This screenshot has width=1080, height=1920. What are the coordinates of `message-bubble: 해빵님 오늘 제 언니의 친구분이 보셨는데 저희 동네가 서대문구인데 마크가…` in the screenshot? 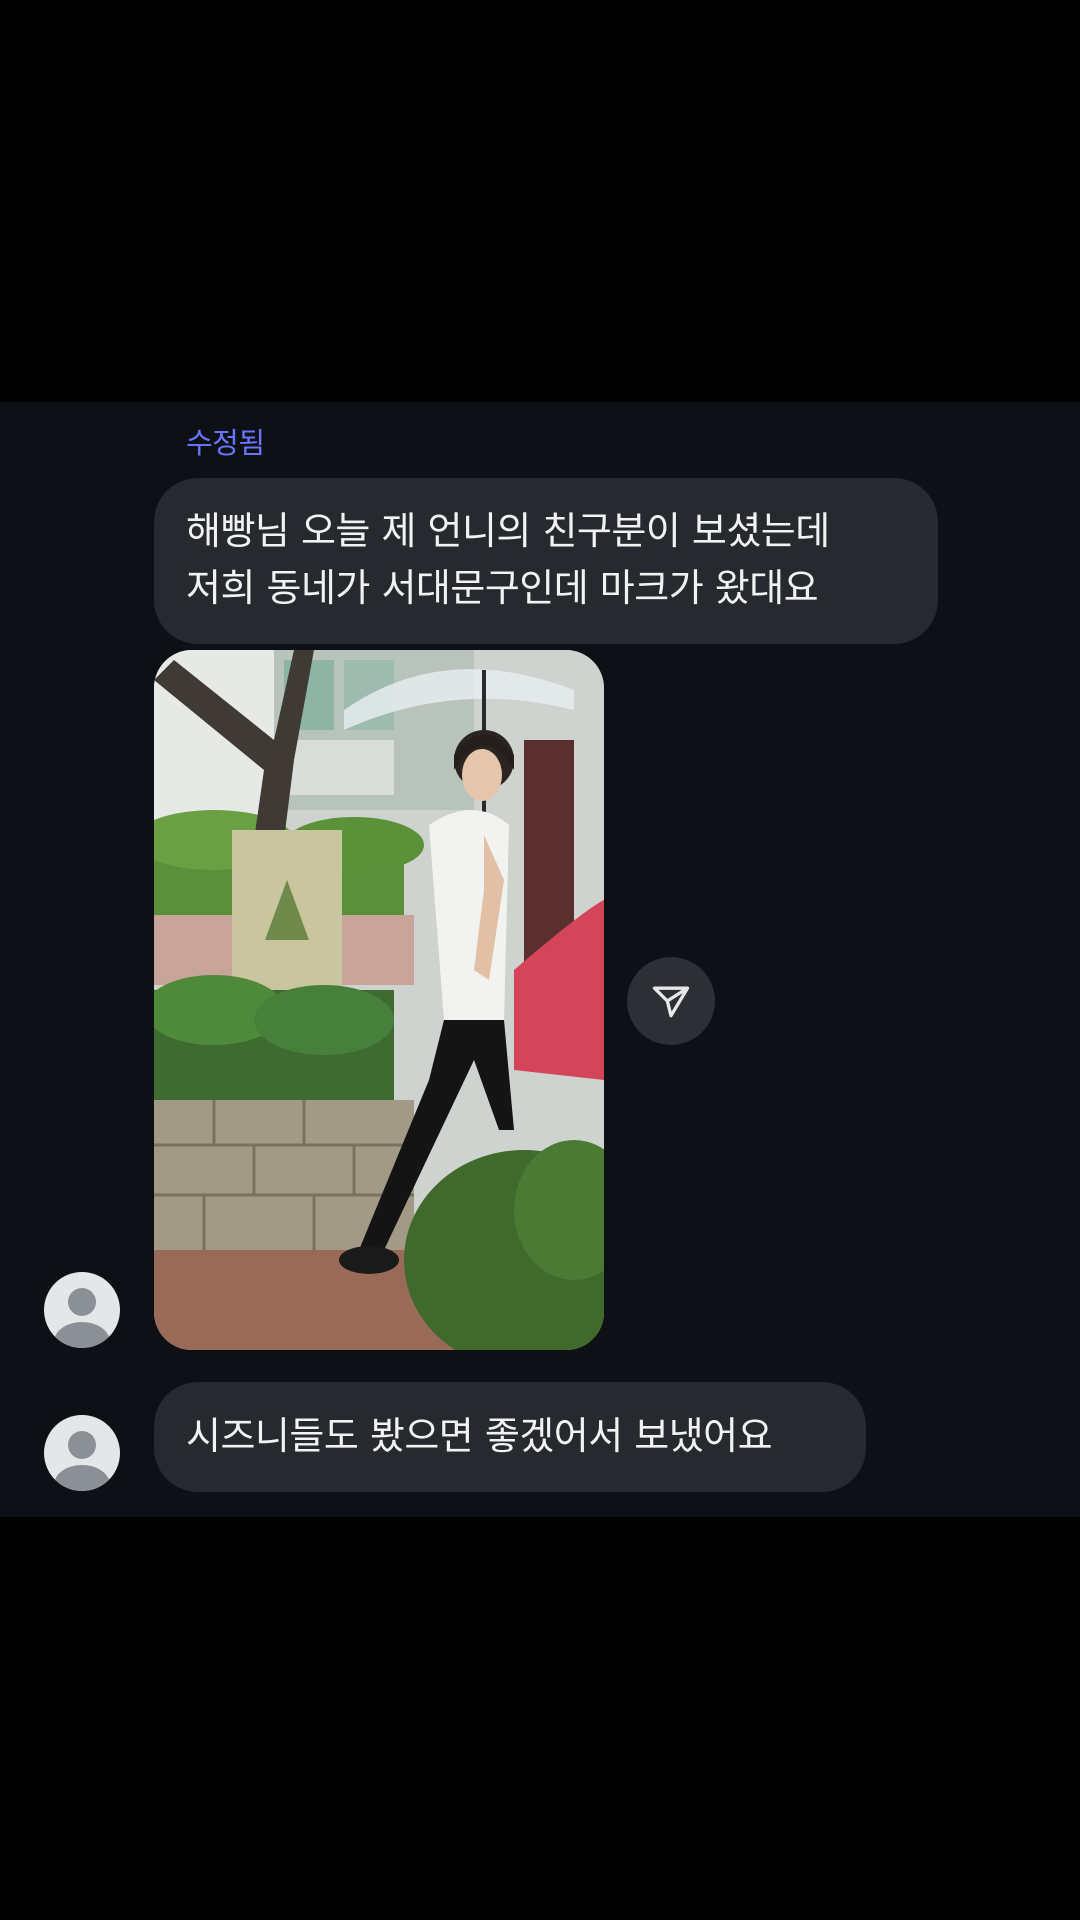 It's located at (546, 561).